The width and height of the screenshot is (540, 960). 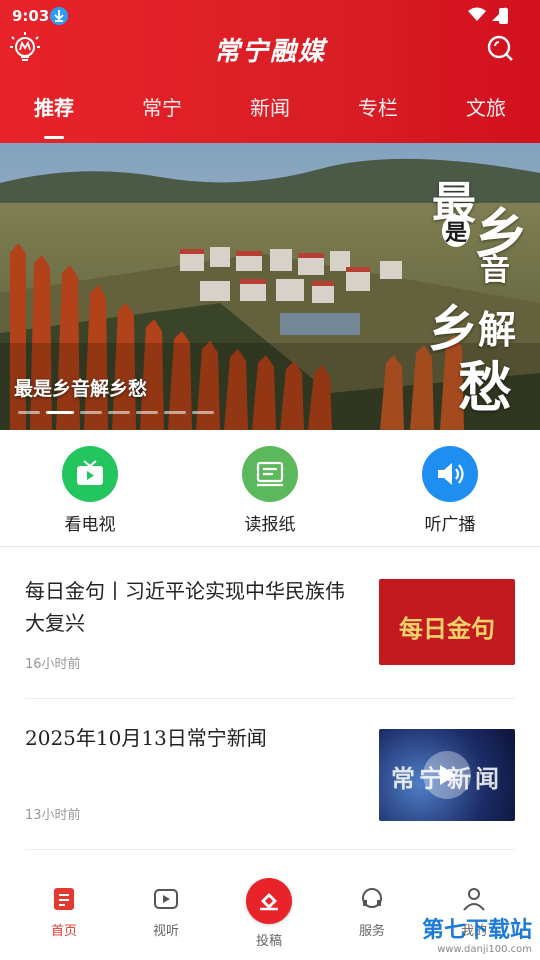 What do you see at coordinates (90, 525) in the screenshot?
I see `watch-tv-label: 看电视` at bounding box center [90, 525].